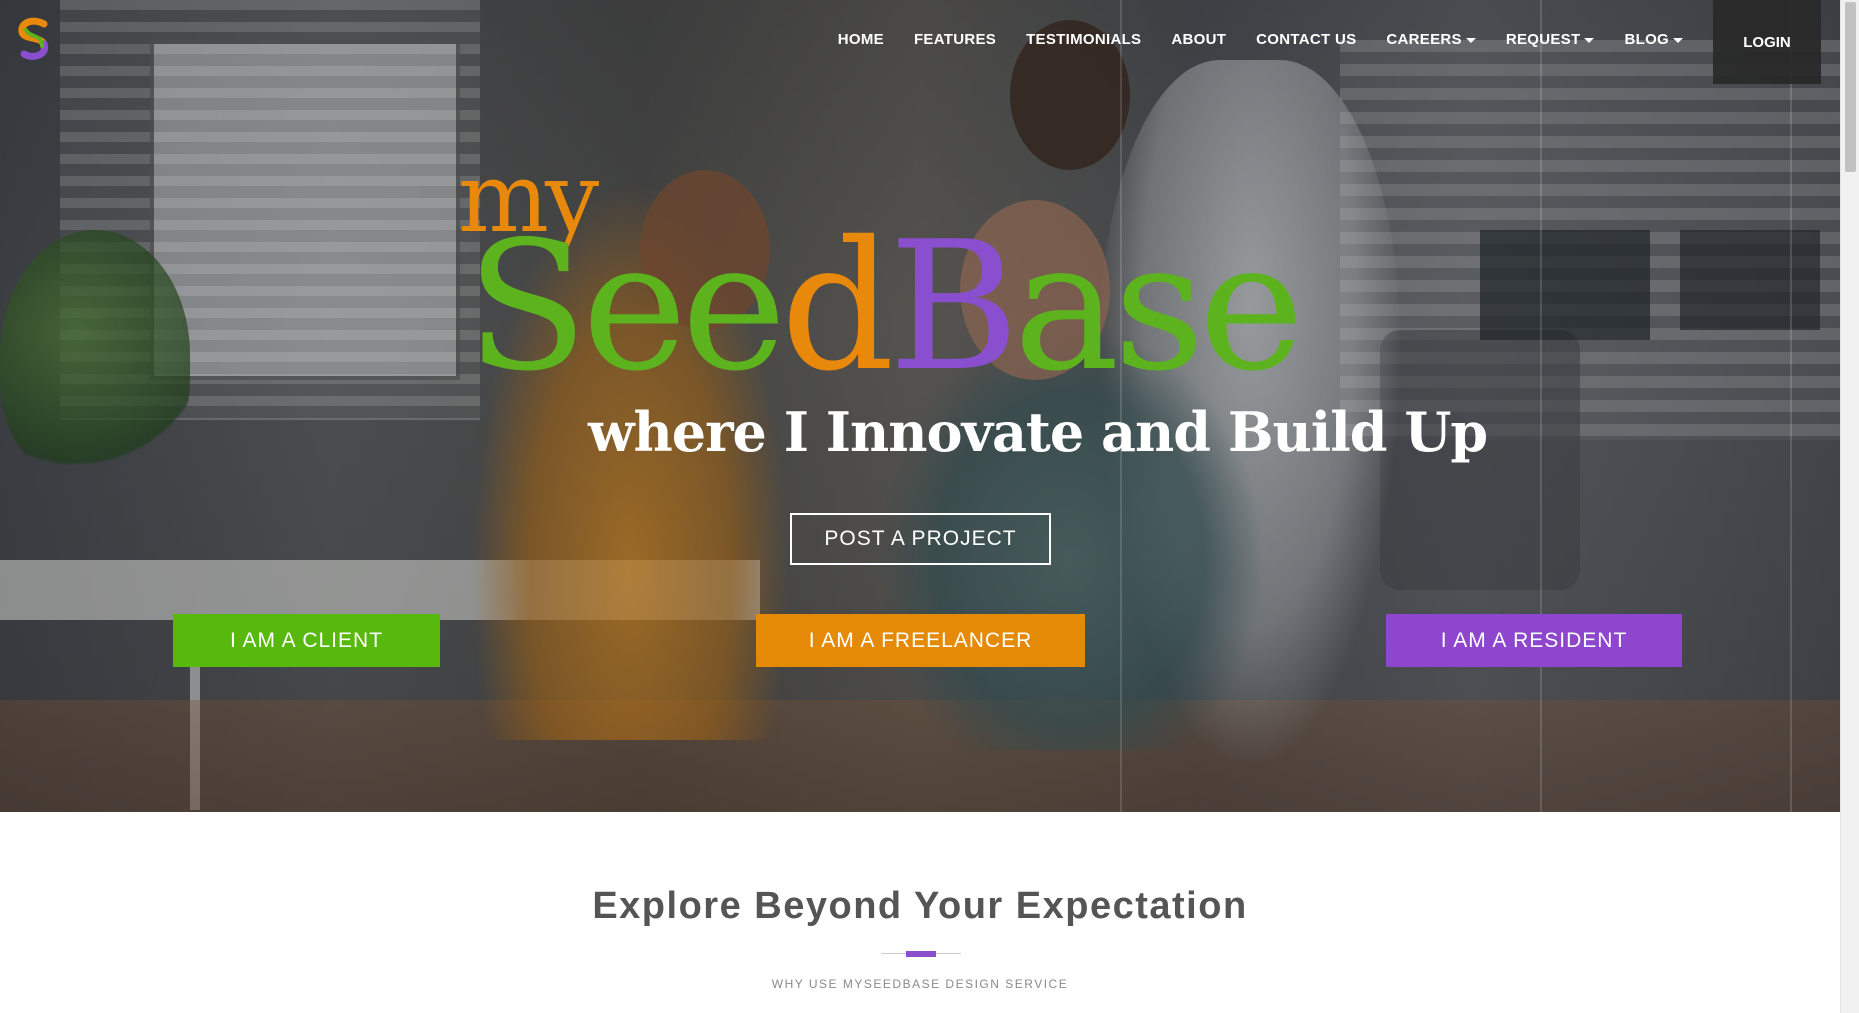 The image size is (1859, 1013). Describe the element at coordinates (1534, 640) in the screenshot. I see `resident-button: I AM A RESIDENT` at that location.